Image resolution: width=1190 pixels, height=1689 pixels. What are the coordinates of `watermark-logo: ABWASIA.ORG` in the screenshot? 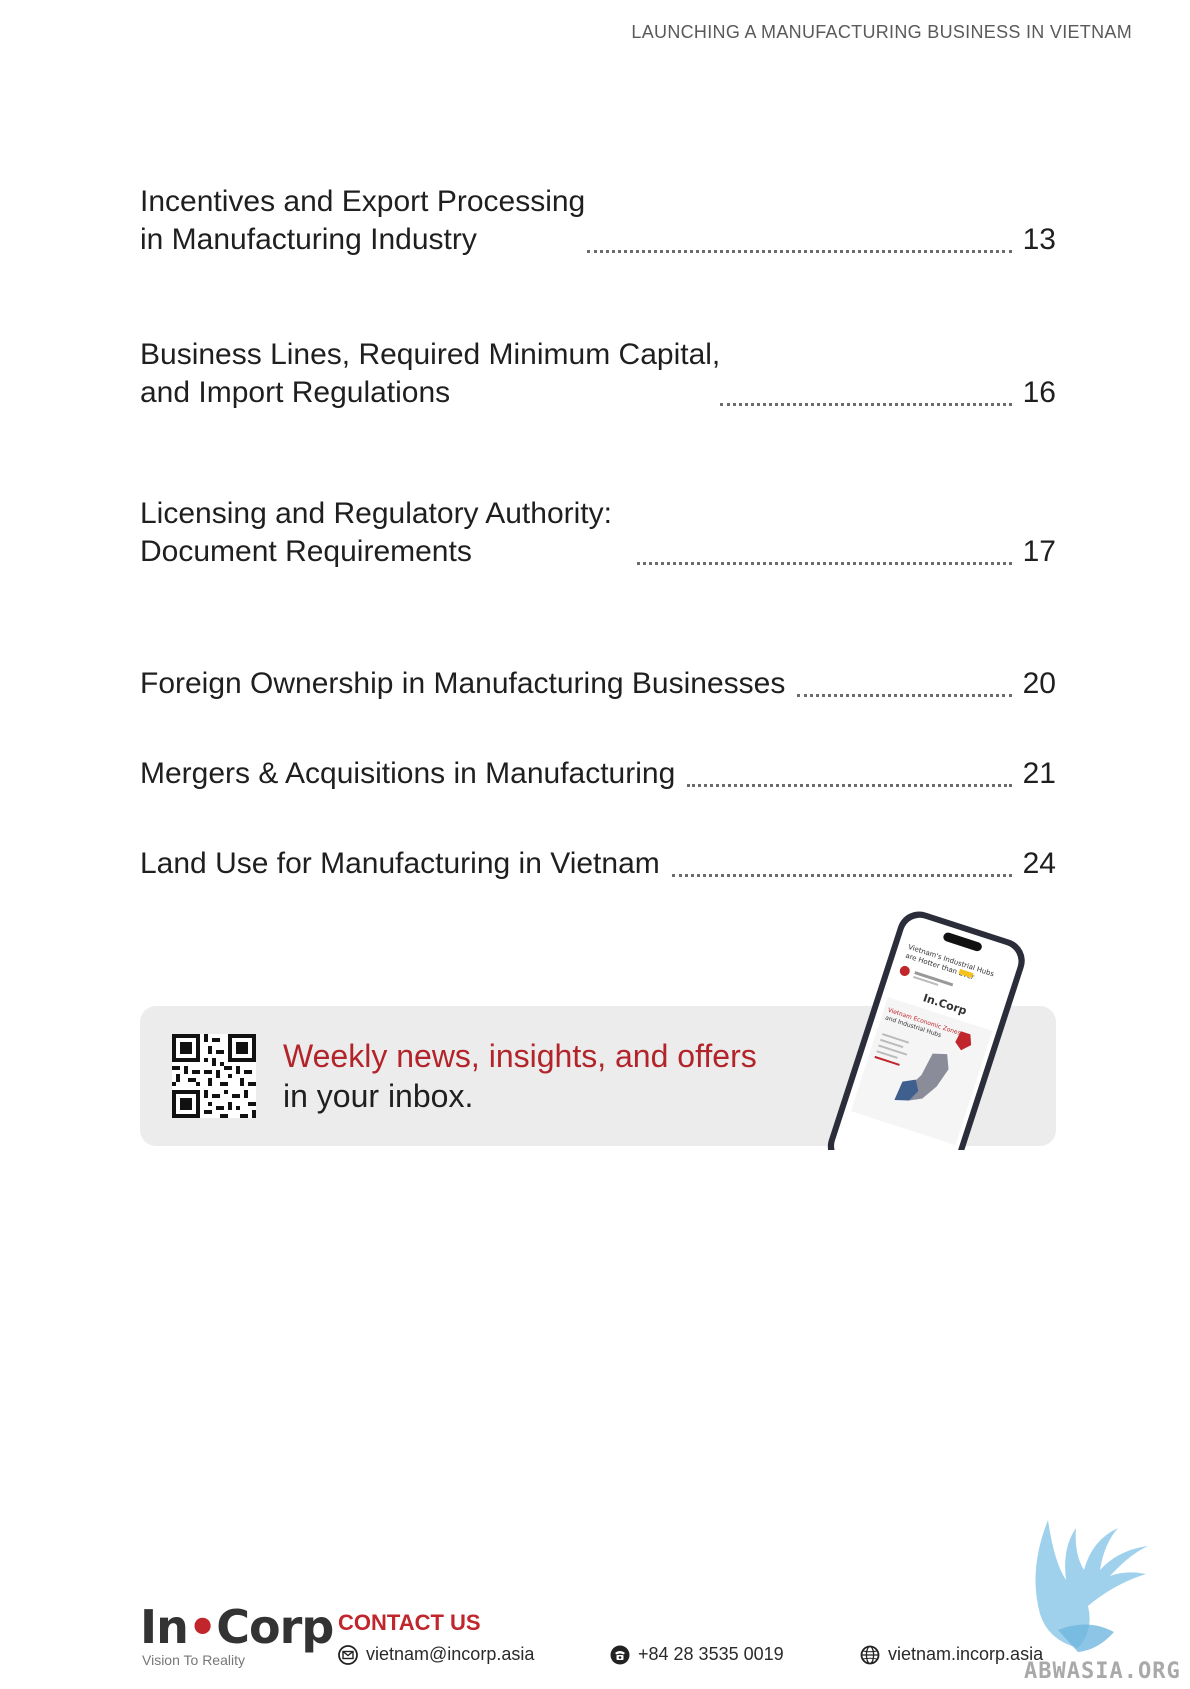 It's located at (1104, 1597).